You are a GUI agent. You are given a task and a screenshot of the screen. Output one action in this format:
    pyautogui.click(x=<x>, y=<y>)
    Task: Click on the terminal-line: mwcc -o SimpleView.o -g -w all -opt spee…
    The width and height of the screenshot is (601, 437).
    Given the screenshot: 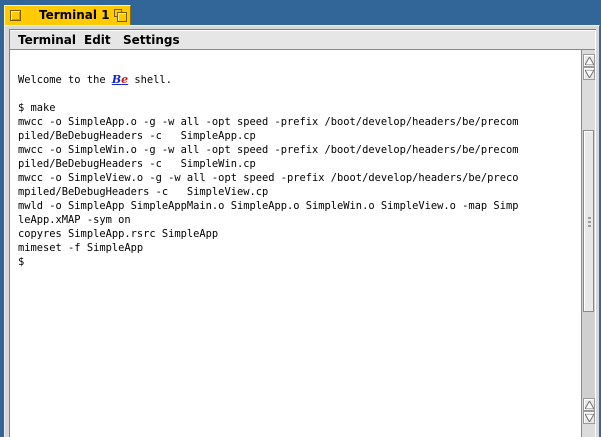 What is the action you would take?
    pyautogui.click(x=268, y=178)
    